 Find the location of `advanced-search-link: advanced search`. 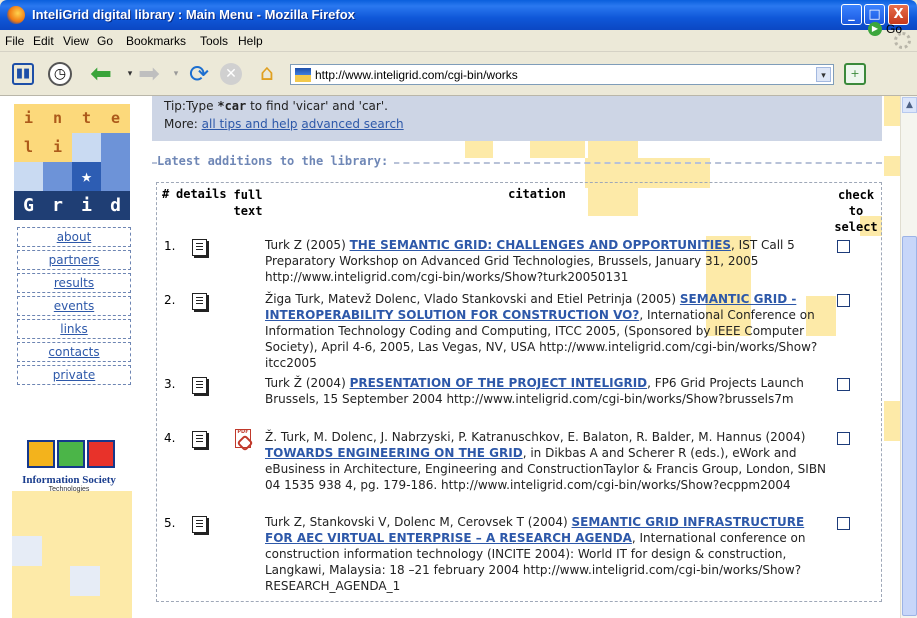

advanced-search-link: advanced search is located at coordinates (352, 124).